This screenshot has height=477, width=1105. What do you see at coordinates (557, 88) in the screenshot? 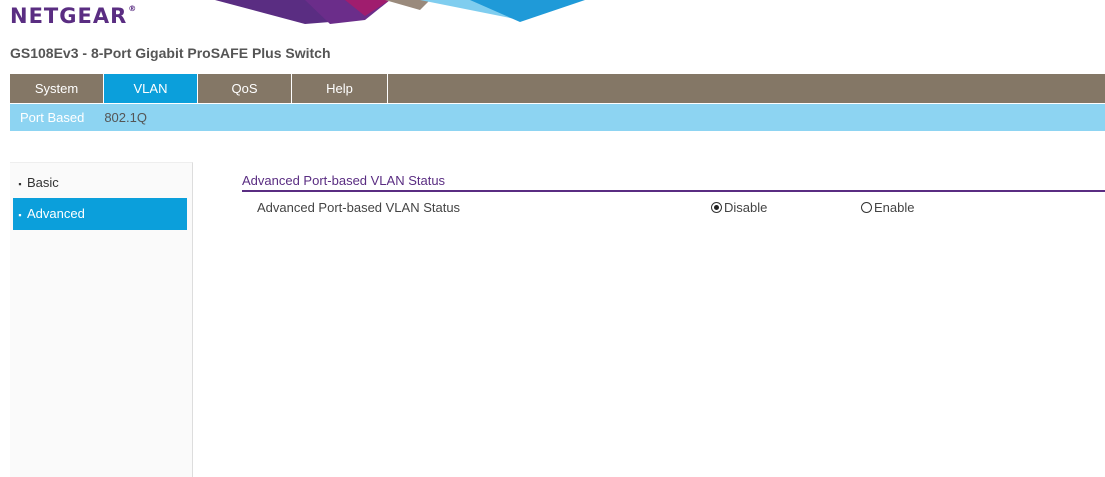
I see `top-nav: System VLAN QoS Help` at bounding box center [557, 88].